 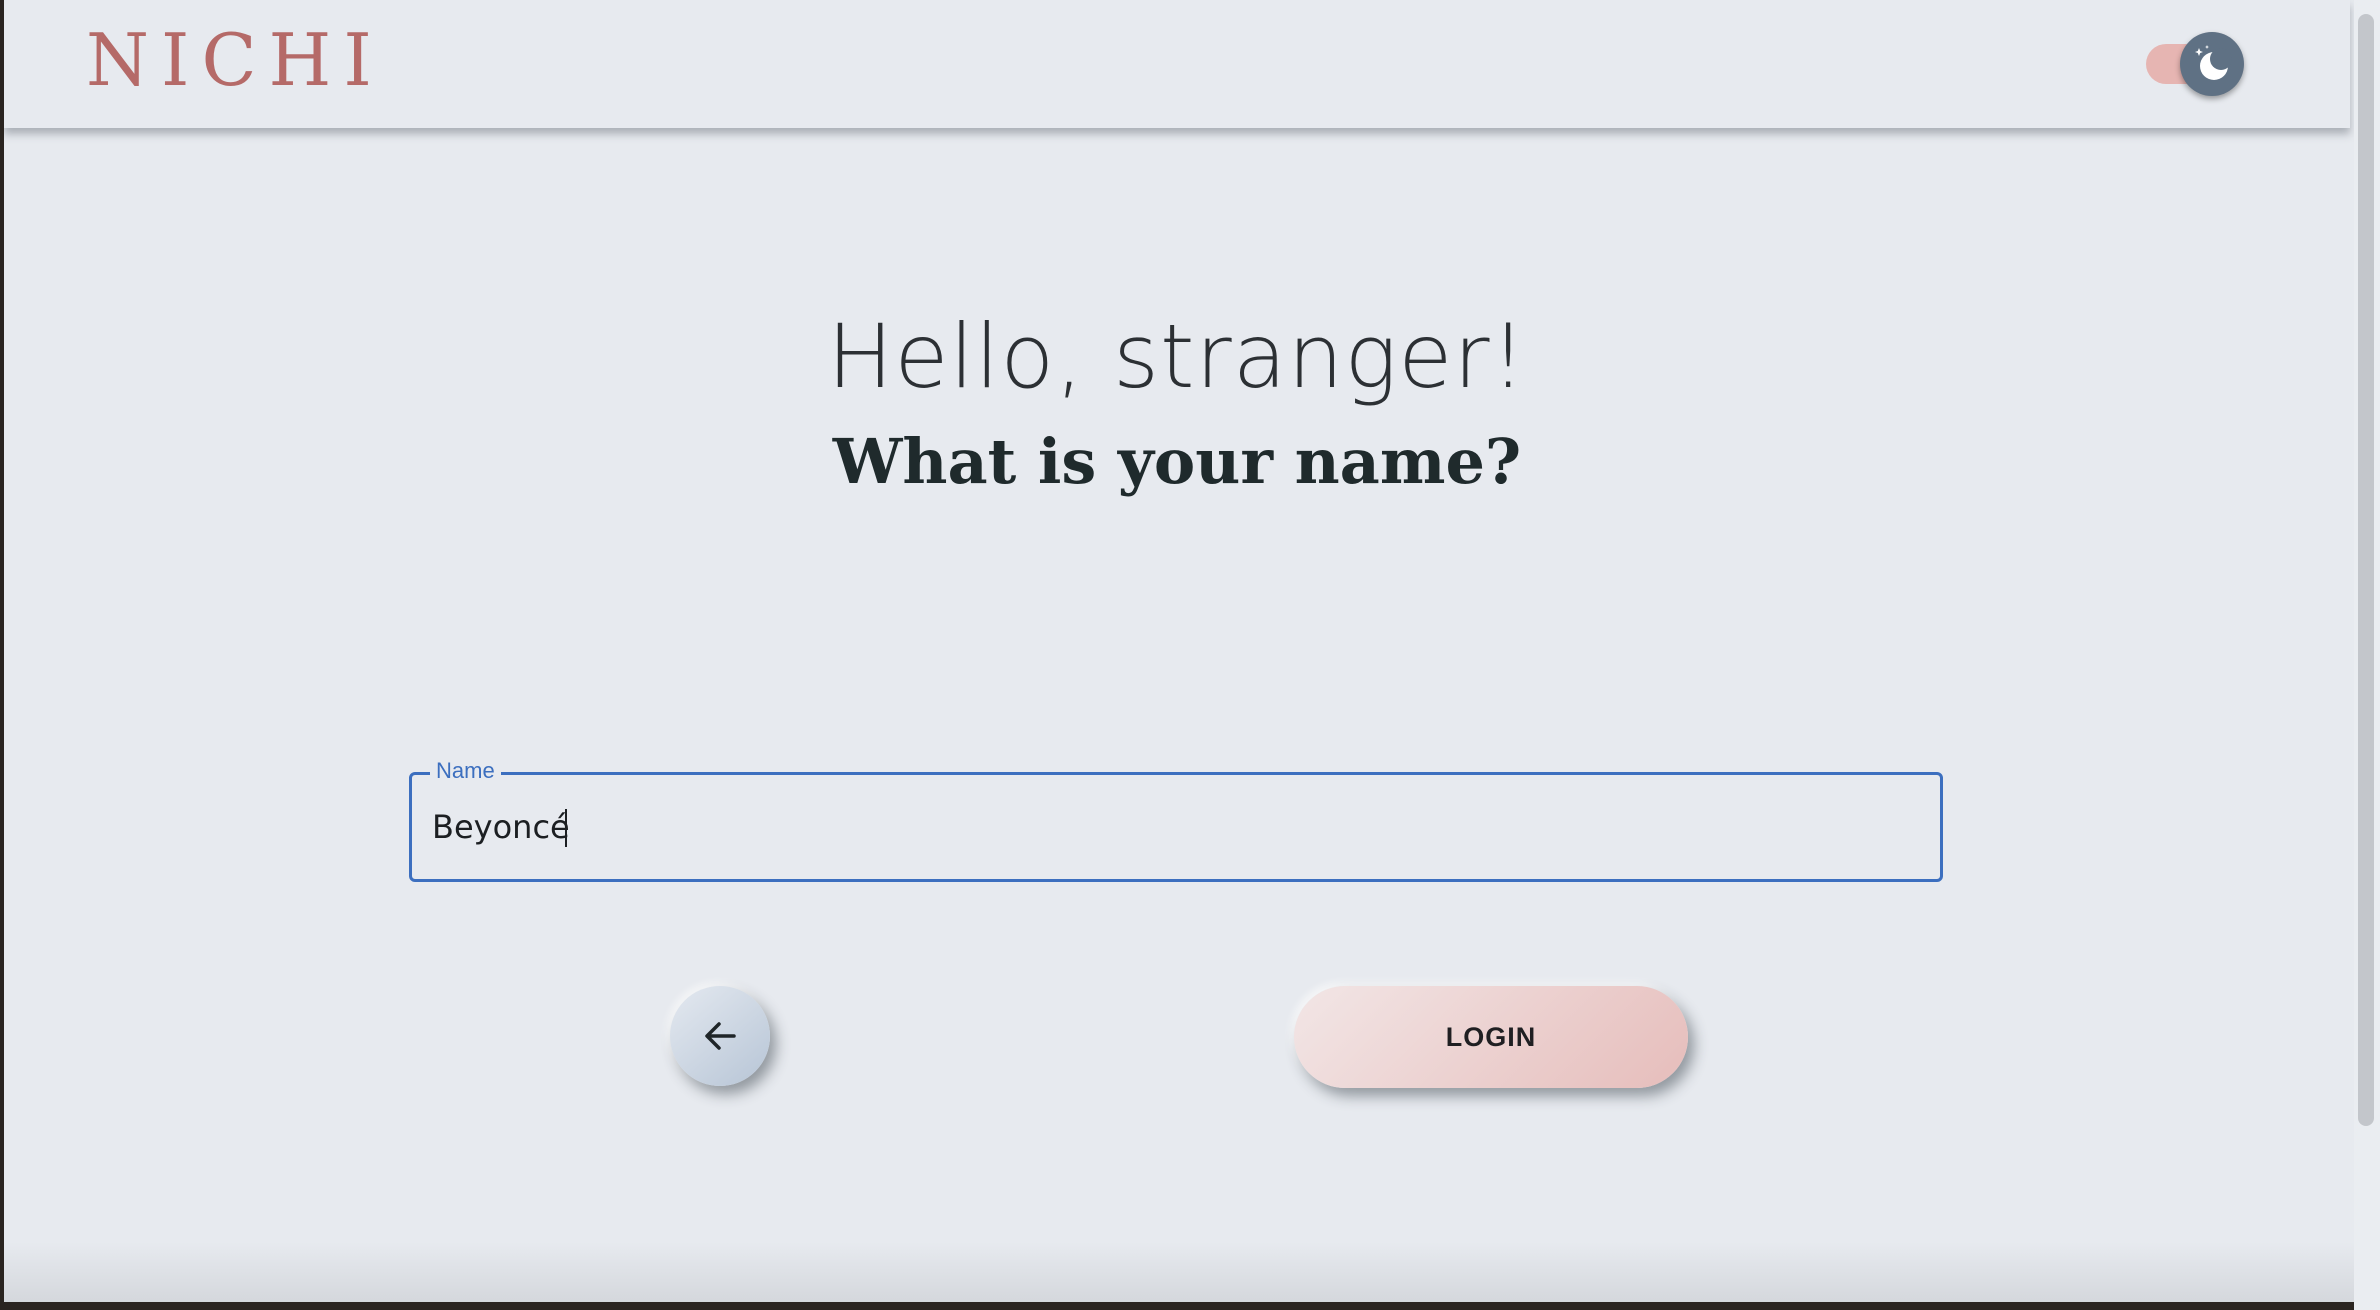 I want to click on login-button: LOGIN, so click(x=1491, y=1037).